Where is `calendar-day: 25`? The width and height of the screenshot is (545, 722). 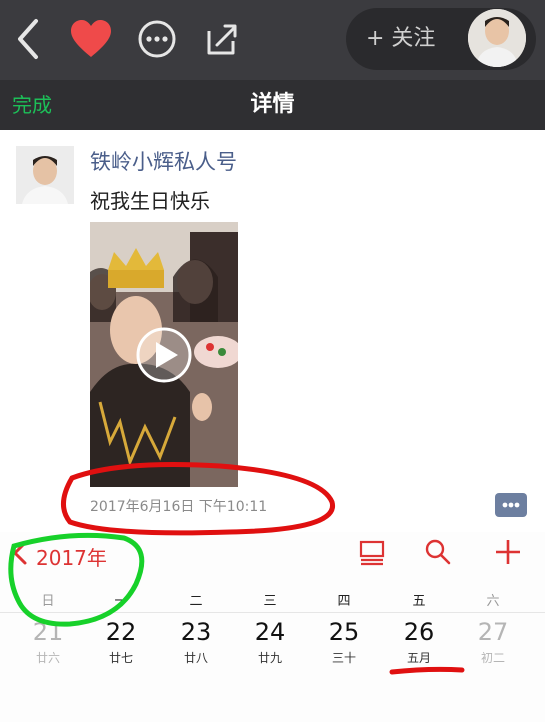
calendar-day: 25 is located at coordinates (344, 632).